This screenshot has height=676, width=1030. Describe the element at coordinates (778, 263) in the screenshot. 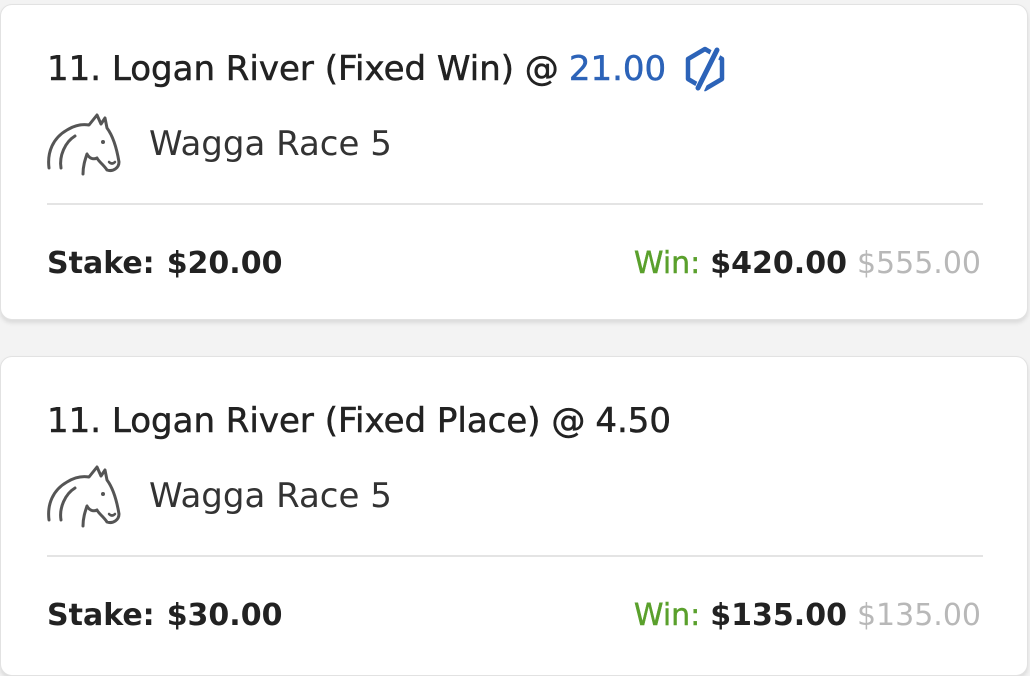

I see `win-value: $420.00` at that location.